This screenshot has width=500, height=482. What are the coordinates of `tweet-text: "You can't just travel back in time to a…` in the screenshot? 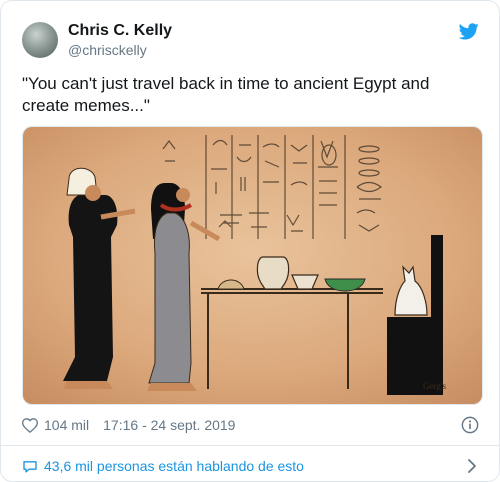 It's located at (226, 94).